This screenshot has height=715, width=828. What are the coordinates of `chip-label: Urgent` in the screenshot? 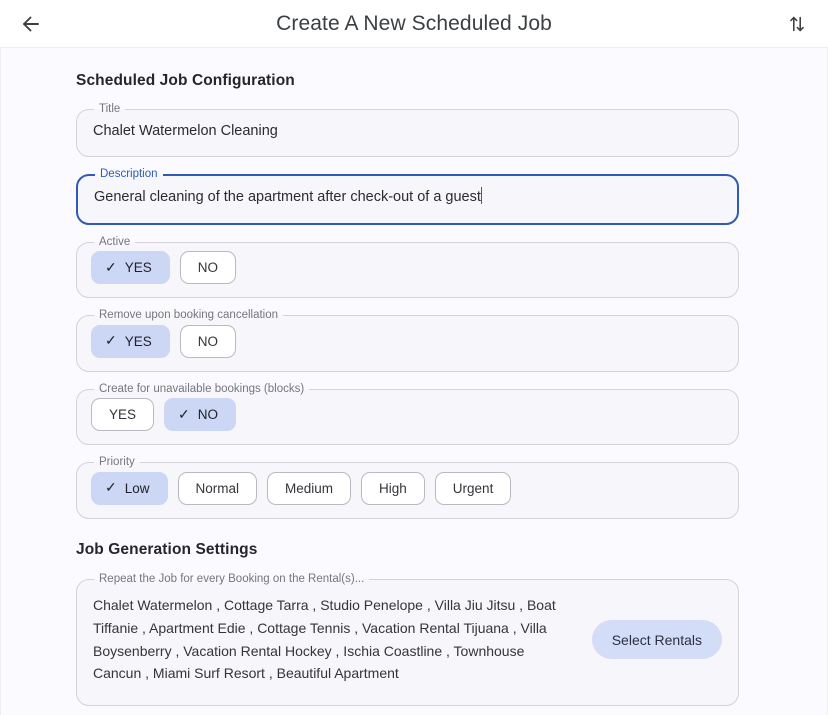 It's located at (473, 488).